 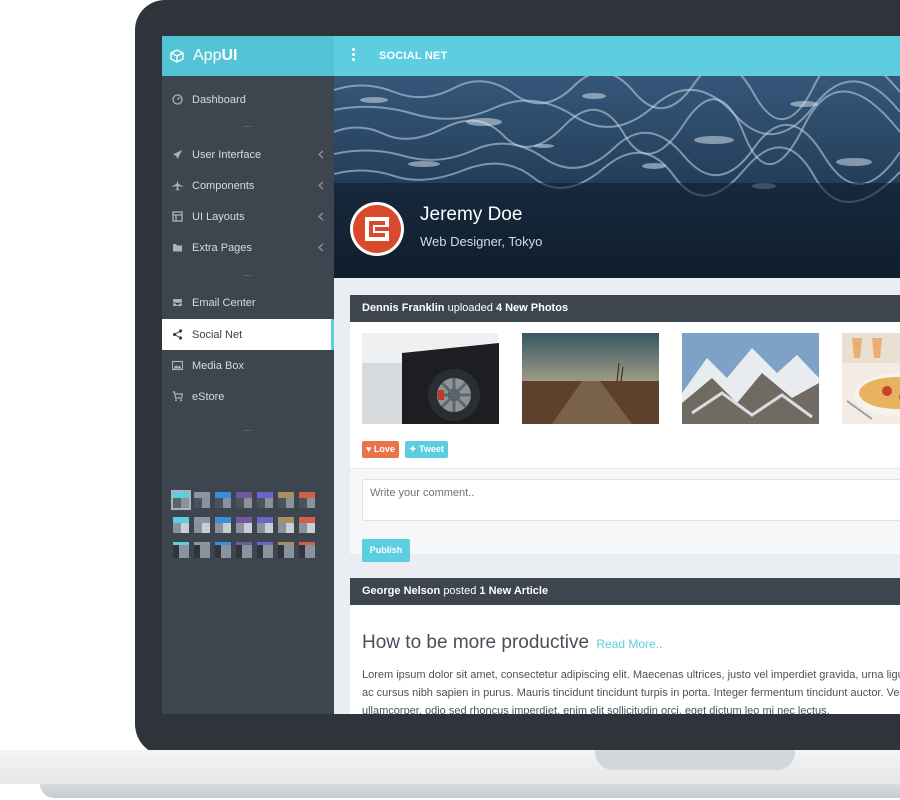 I want to click on post-object: 1 New Article, so click(x=513, y=591).